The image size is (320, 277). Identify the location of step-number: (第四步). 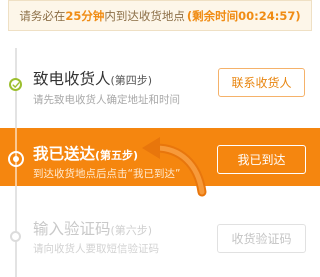
(131, 80).